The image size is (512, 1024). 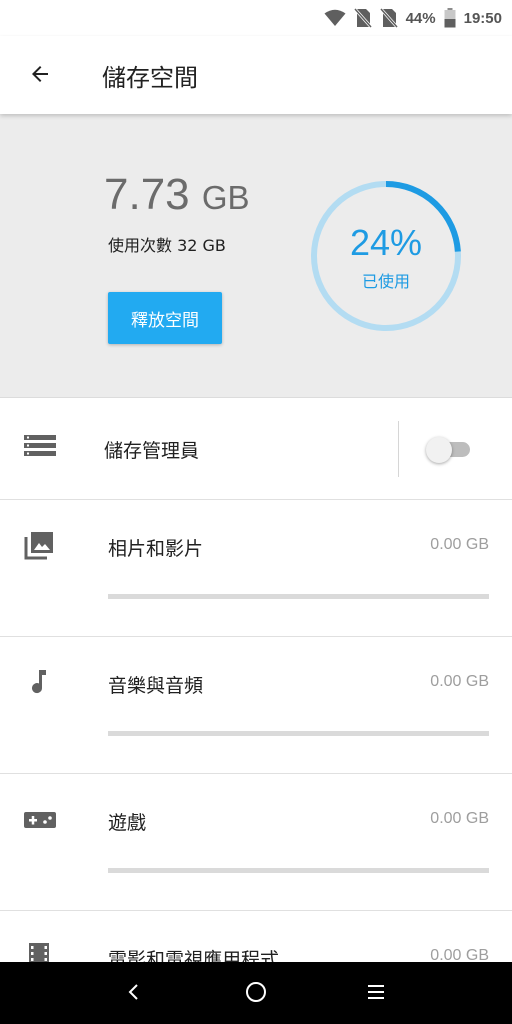 What do you see at coordinates (39, 547) in the screenshot?
I see `photo-library-icon` at bounding box center [39, 547].